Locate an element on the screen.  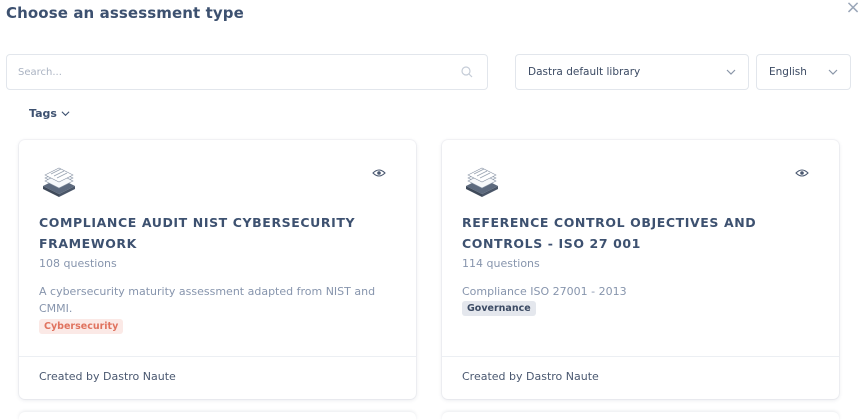
card-question-count: 108 questions is located at coordinates (78, 263).